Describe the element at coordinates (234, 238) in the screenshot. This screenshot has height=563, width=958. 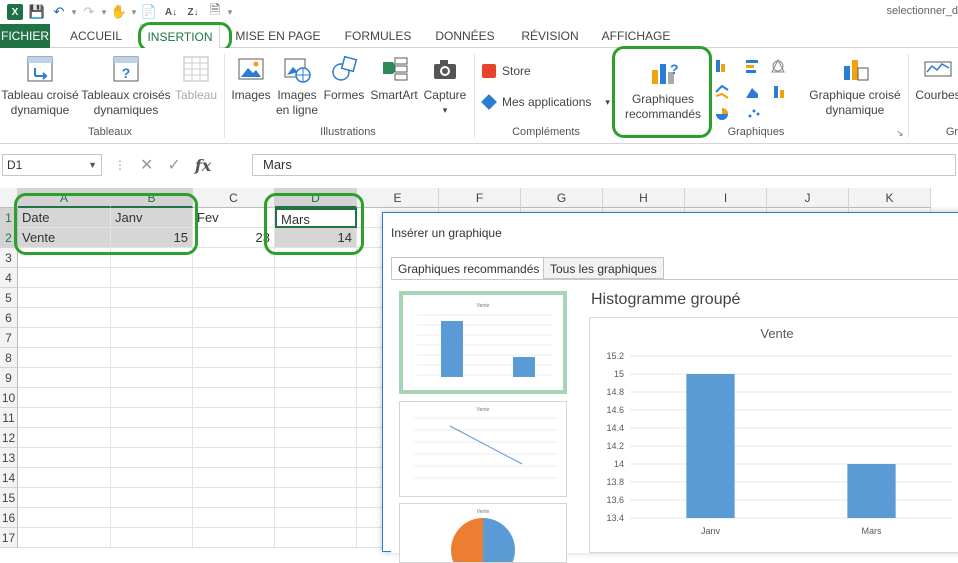
I see `cell-c2: 23` at that location.